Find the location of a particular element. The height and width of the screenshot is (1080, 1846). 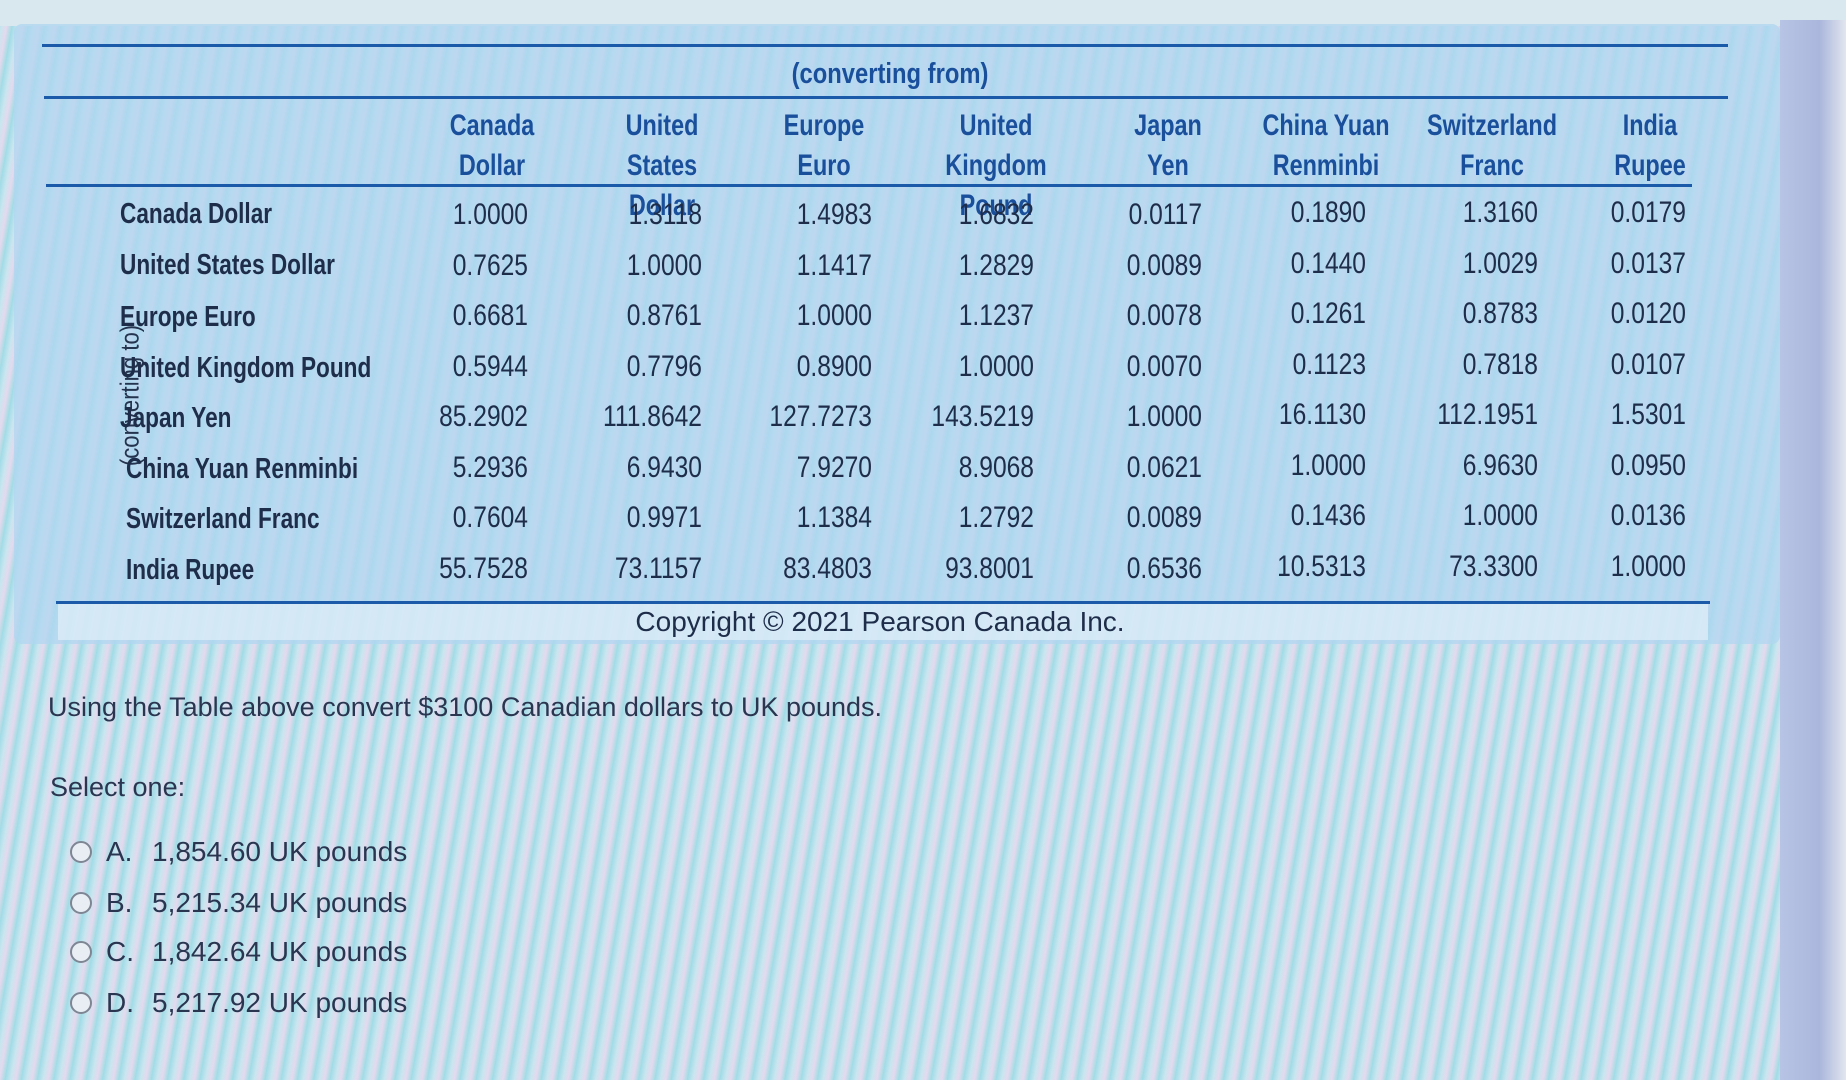

table-cell: 0.0107 is located at coordinates (1648, 364).